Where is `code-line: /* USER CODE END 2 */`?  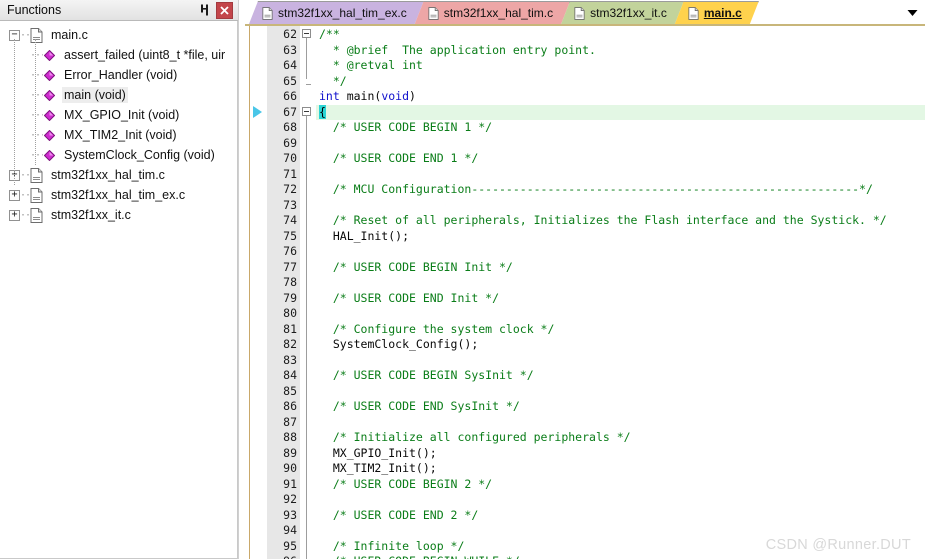 code-line: /* USER CODE END 2 */ is located at coordinates (620, 516).